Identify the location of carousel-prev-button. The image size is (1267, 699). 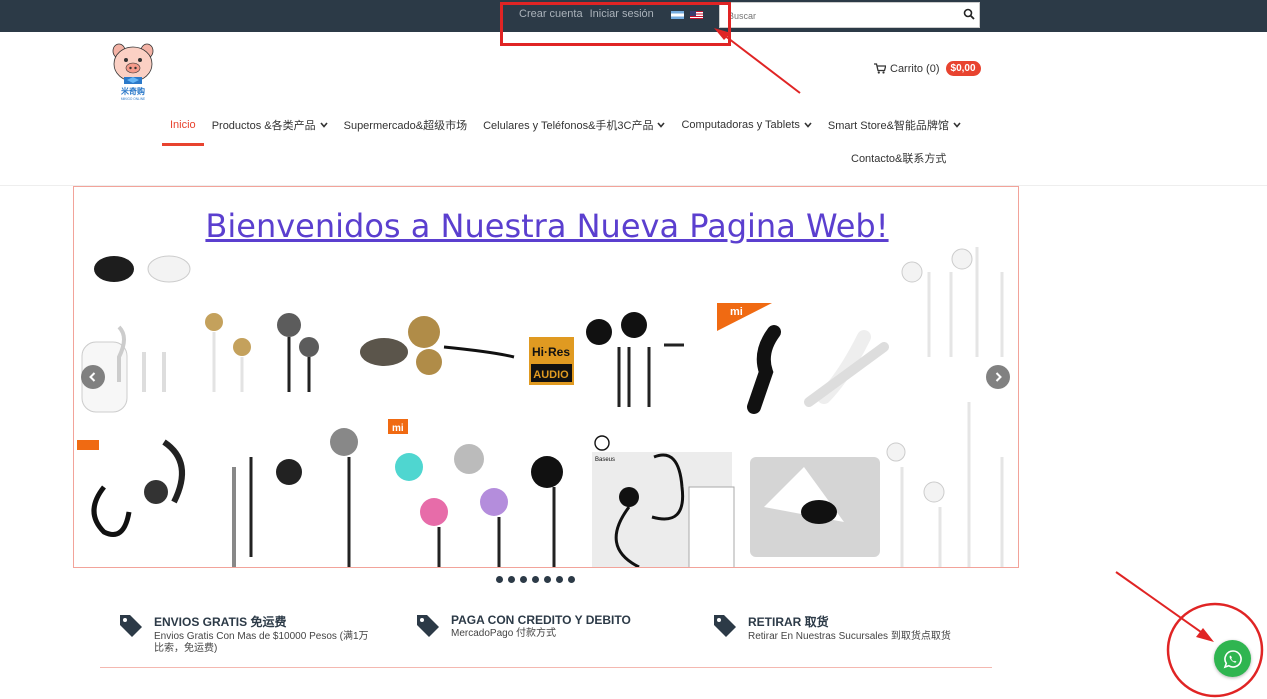
(93, 377).